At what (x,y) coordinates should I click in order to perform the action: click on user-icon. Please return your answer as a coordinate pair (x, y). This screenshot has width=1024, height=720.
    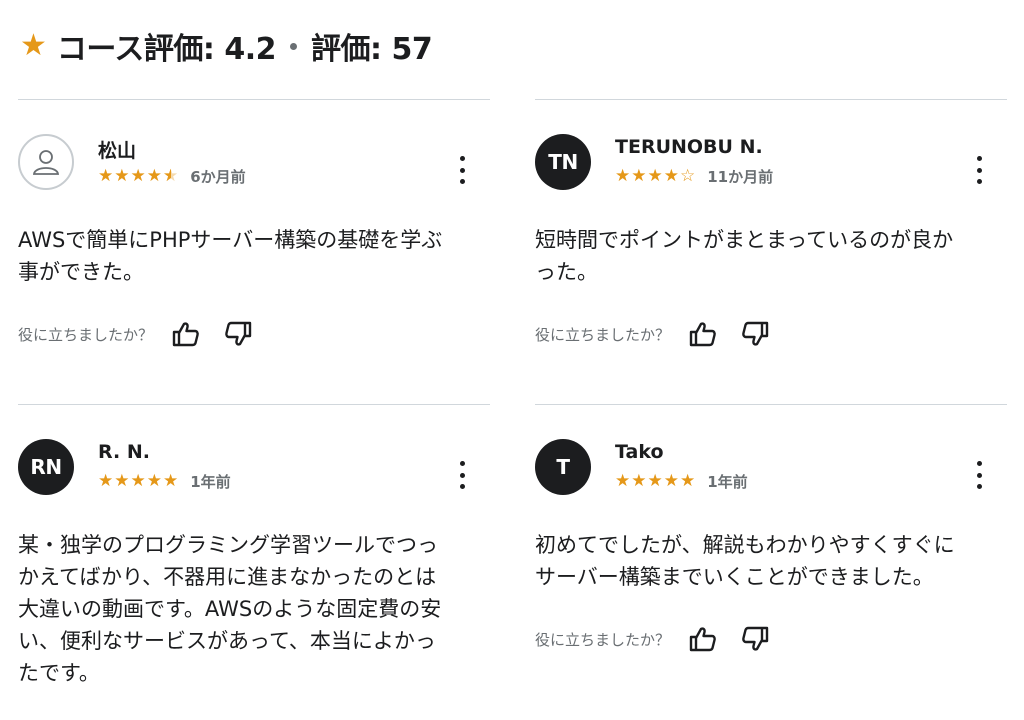
    Looking at the image, I should click on (46, 162).